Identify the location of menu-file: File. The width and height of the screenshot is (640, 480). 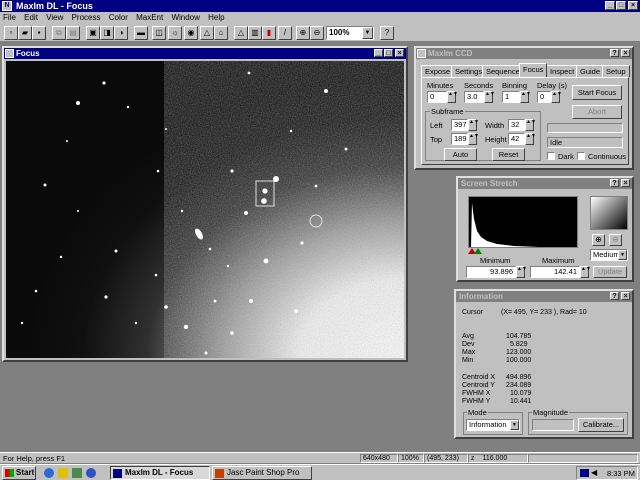
(9, 18).